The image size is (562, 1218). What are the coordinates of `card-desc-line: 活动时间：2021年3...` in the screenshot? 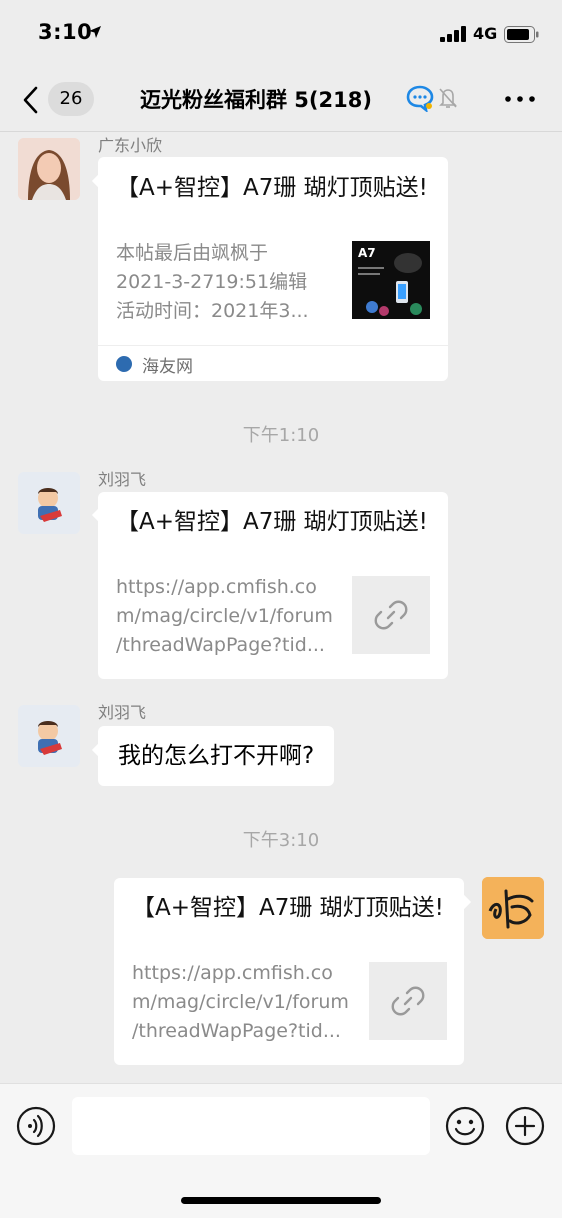 It's located at (212, 311).